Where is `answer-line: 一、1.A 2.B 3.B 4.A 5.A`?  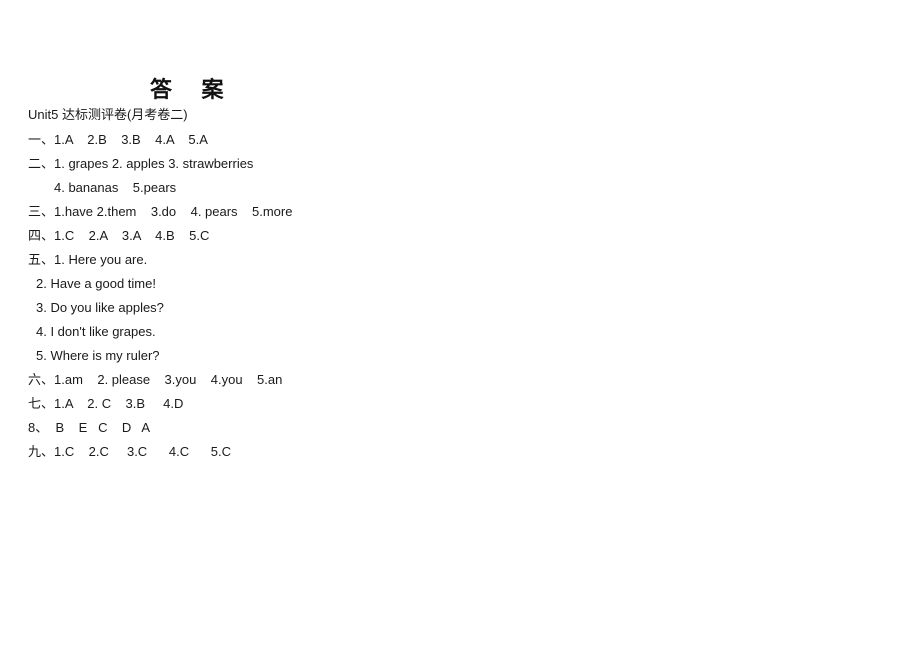 answer-line: 一、1.A 2.B 3.B 4.A 5.A is located at coordinates (118, 139).